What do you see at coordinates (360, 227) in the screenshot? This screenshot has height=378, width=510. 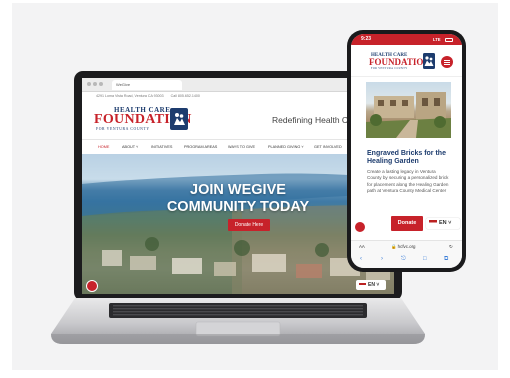 I see `mobile-accessibility-widget-icon` at bounding box center [360, 227].